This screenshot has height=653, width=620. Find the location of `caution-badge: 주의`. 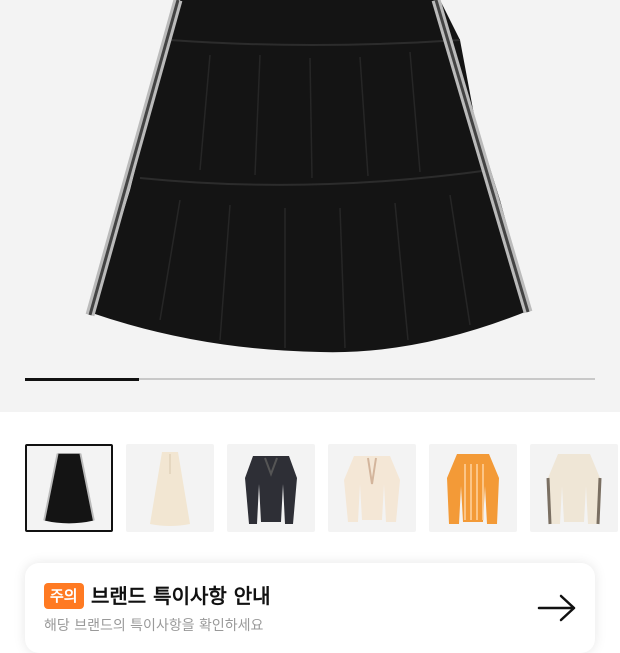

caution-badge: 주의 is located at coordinates (64, 596).